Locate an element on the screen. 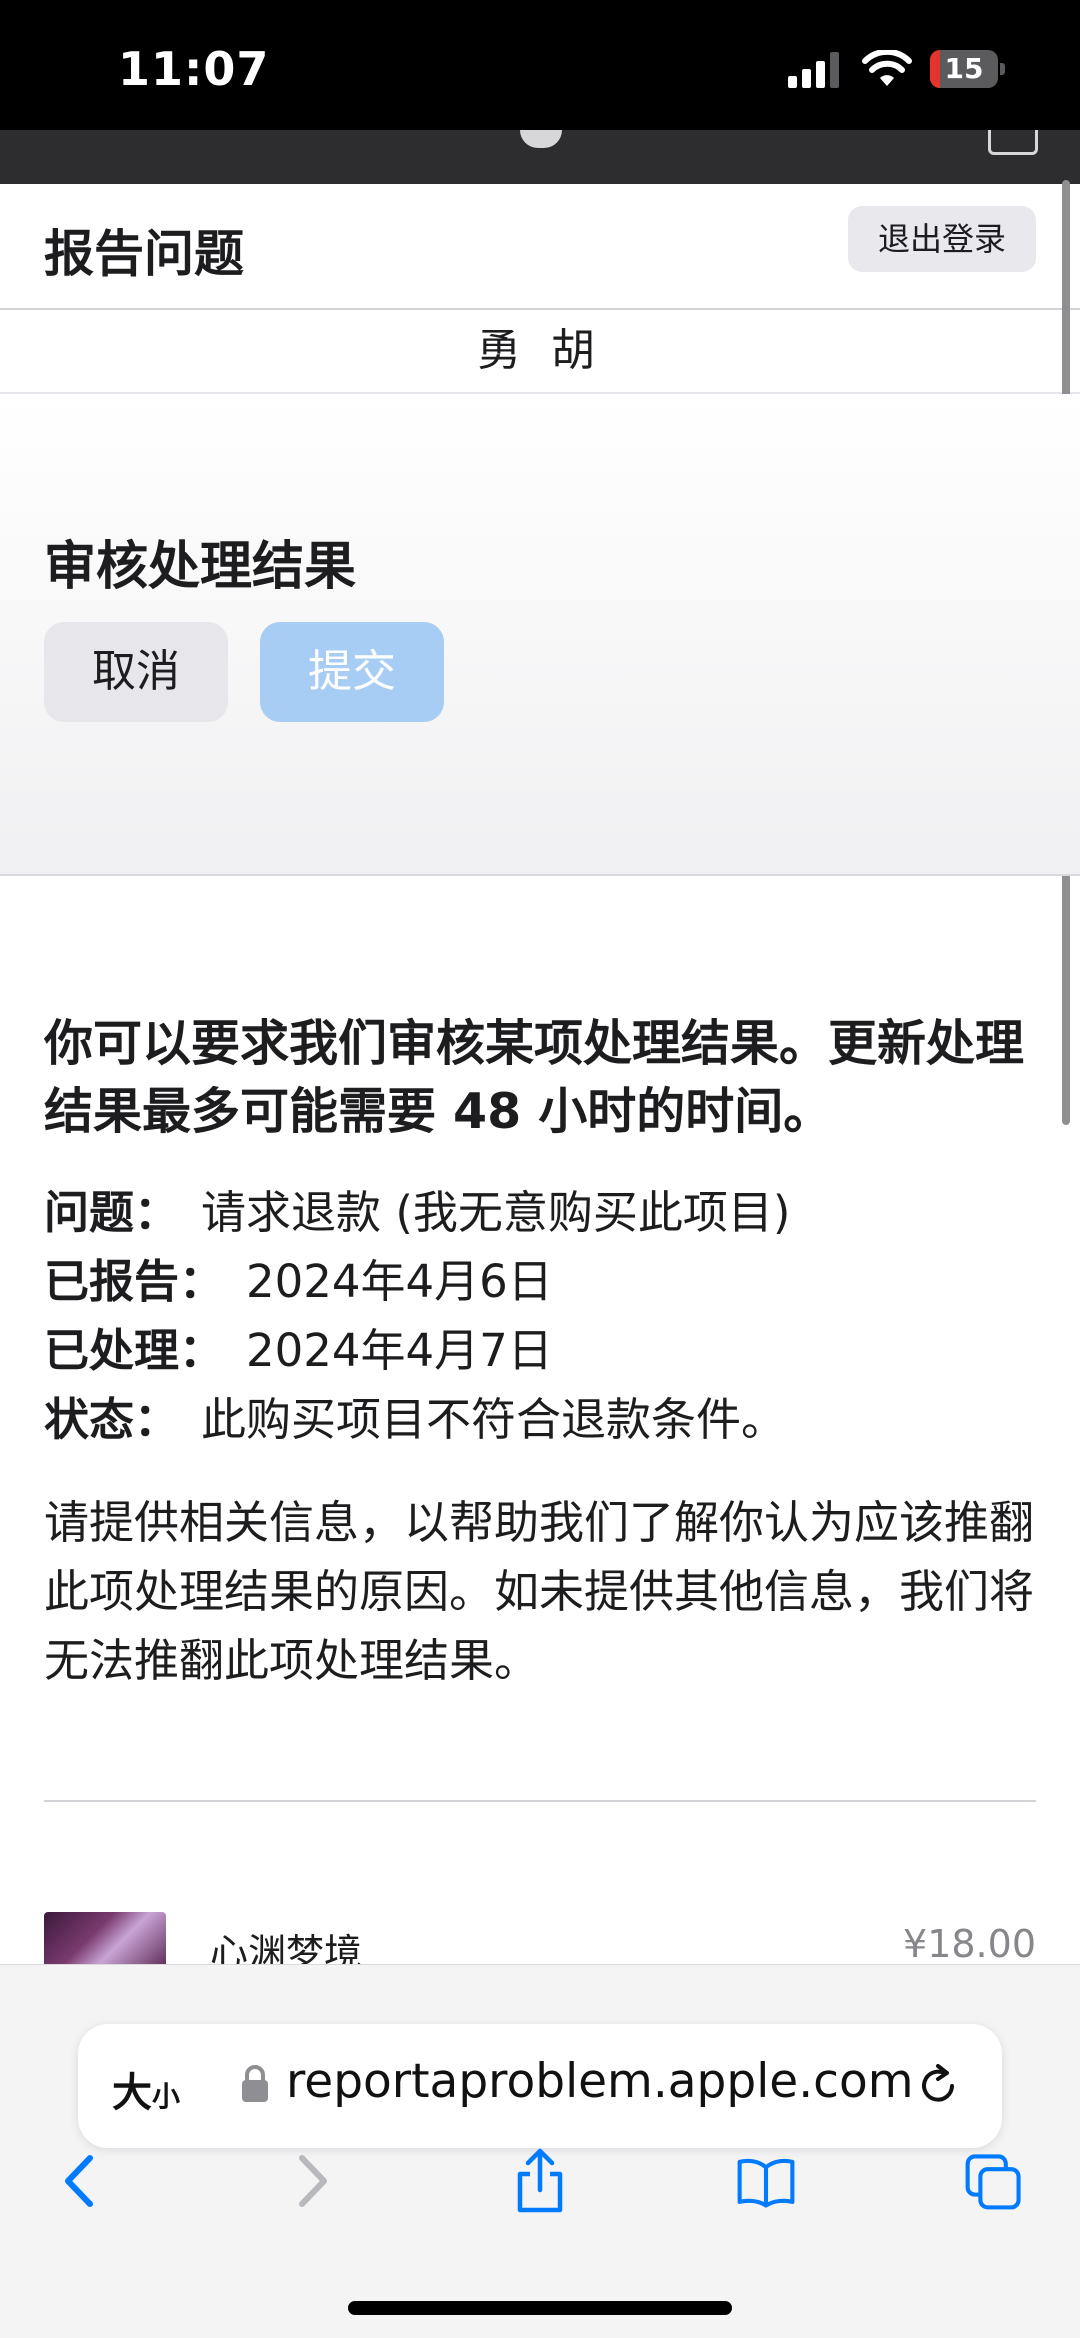  url-text: reportaproblem.apple.com is located at coordinates (600, 2081).